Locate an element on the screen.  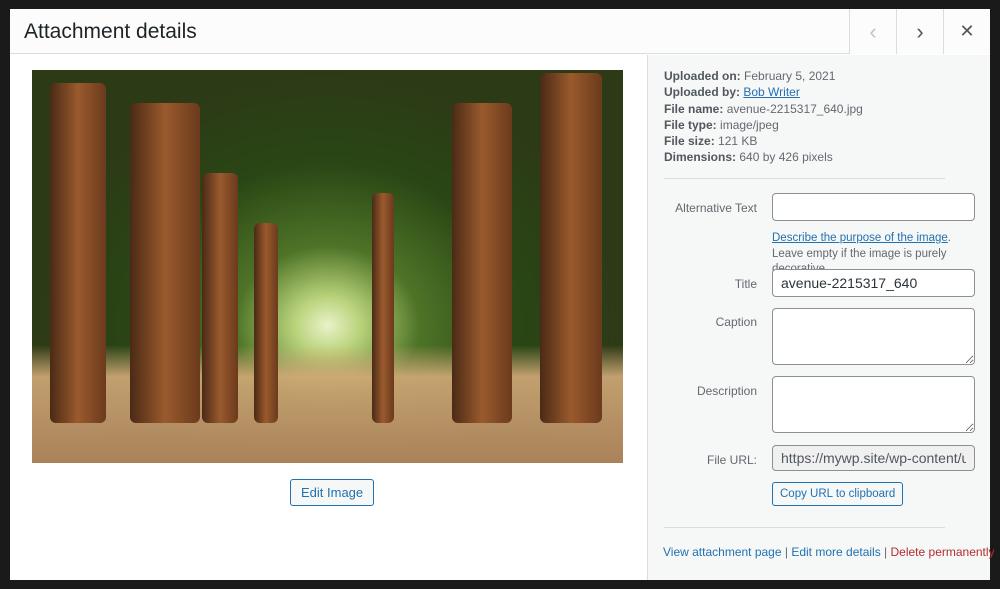
view-attachment-link: View attachment page is located at coordinates (722, 552).